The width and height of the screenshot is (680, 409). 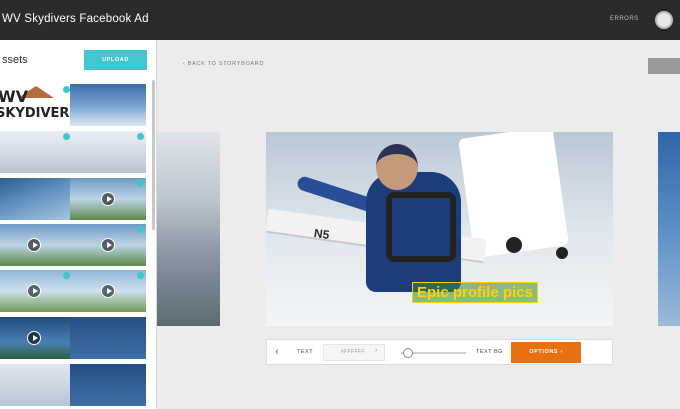 What do you see at coordinates (546, 352) in the screenshot?
I see `options-button: OPTIONS ›` at bounding box center [546, 352].